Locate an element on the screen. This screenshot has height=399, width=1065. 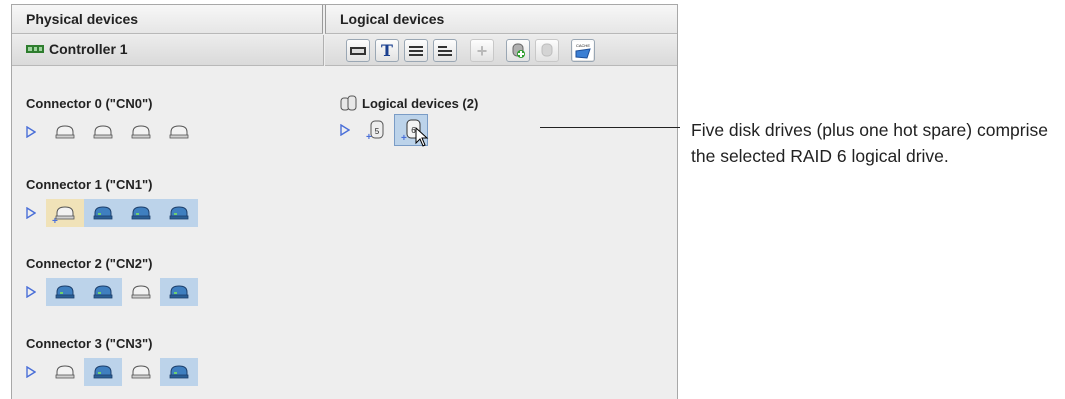
text-view-button: T is located at coordinates (387, 50).